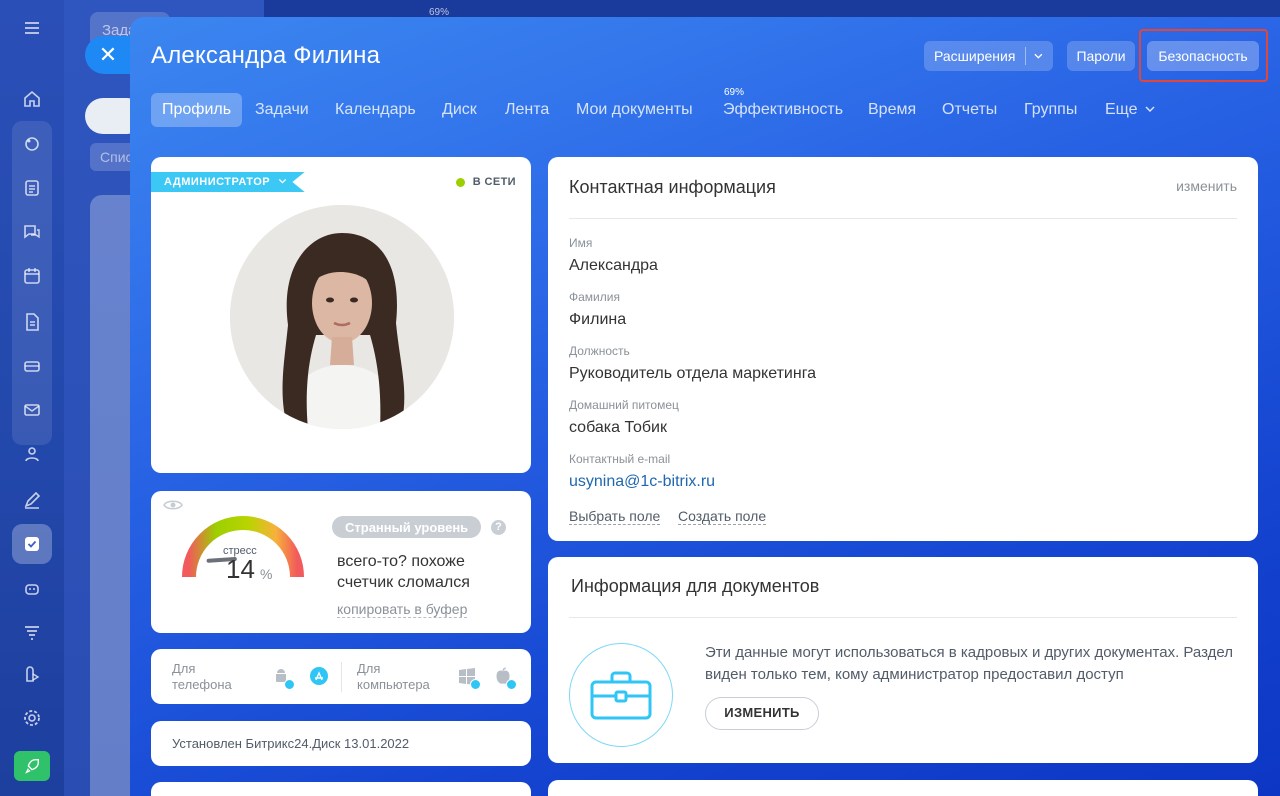 This screenshot has width=1280, height=796. What do you see at coordinates (459, 110) in the screenshot?
I see `tab-disk: Диск` at bounding box center [459, 110].